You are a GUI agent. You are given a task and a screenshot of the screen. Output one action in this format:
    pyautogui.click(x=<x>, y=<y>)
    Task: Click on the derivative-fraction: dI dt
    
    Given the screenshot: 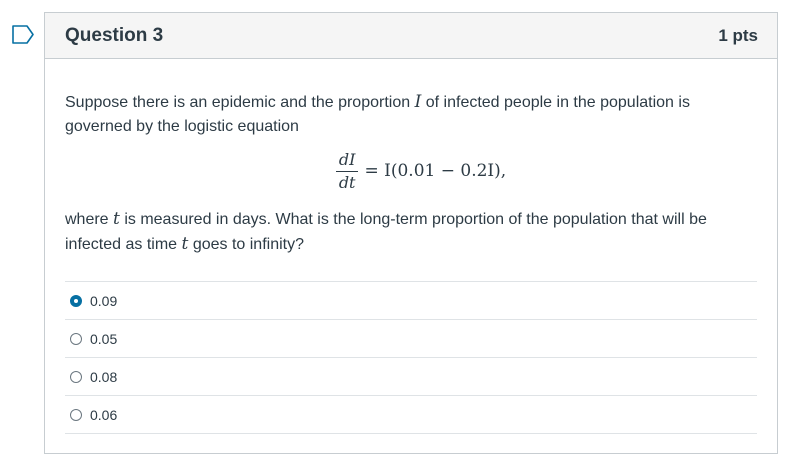 What is the action you would take?
    pyautogui.click(x=347, y=171)
    